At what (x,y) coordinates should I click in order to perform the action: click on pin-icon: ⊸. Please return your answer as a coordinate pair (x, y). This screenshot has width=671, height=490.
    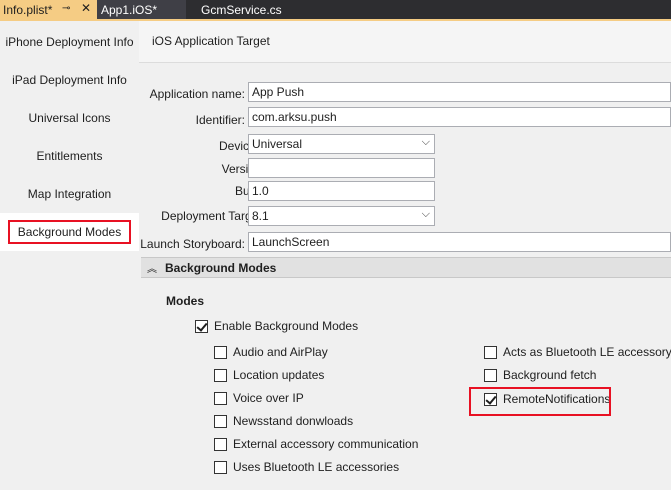
    Looking at the image, I should click on (66, 8).